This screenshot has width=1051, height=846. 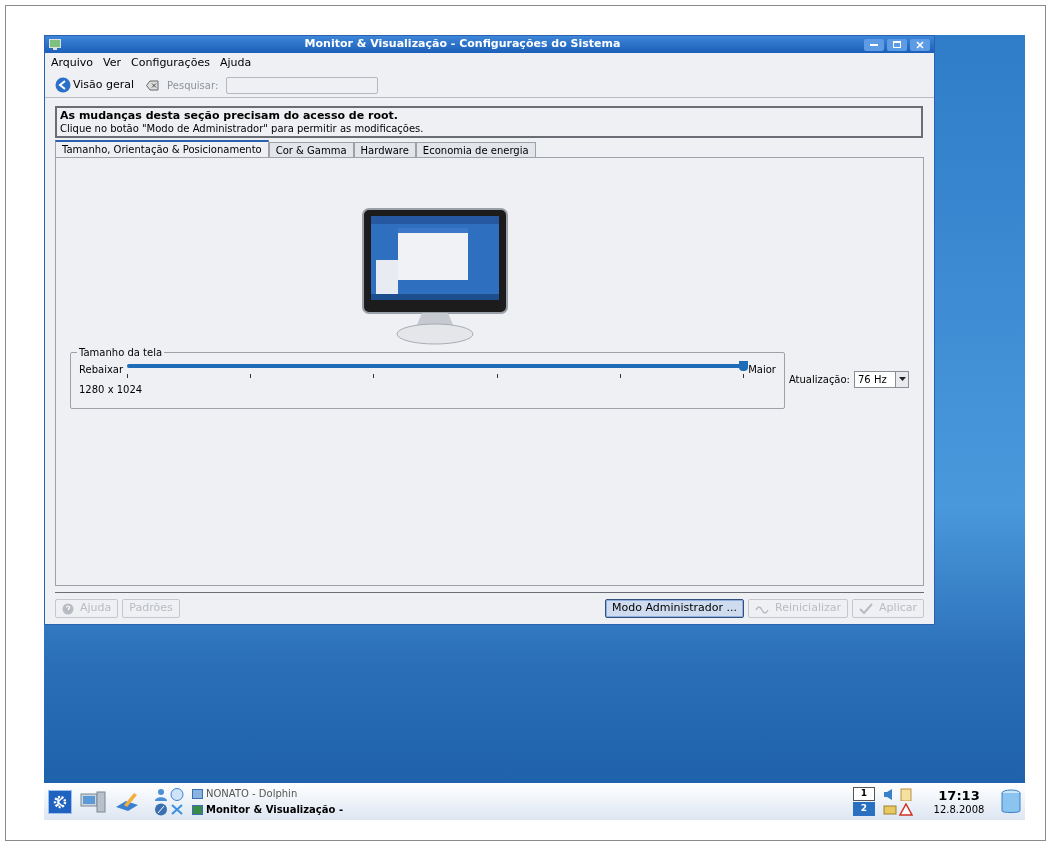 What do you see at coordinates (866, 608) in the screenshot?
I see `checkmark-icon` at bounding box center [866, 608].